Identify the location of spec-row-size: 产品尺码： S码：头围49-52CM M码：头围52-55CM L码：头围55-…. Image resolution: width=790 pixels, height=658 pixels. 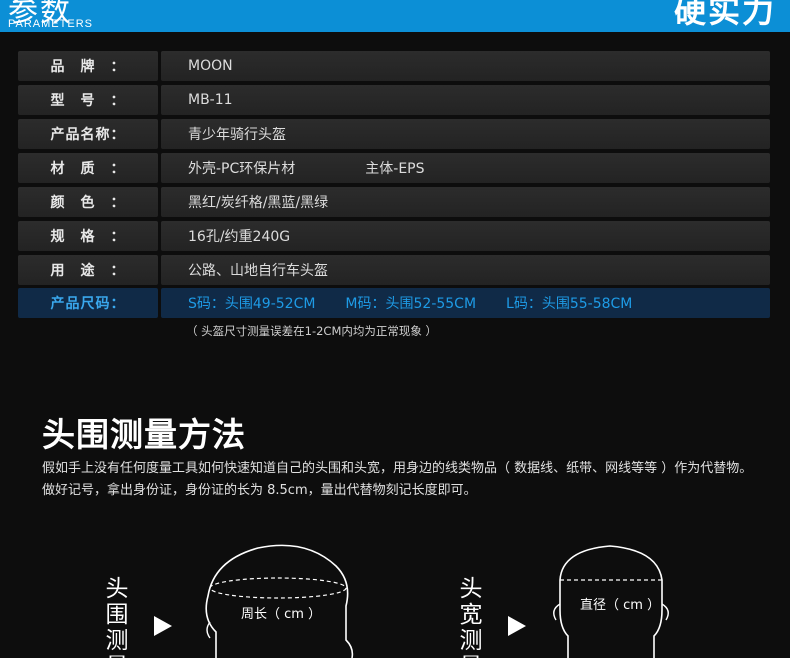
(394, 303).